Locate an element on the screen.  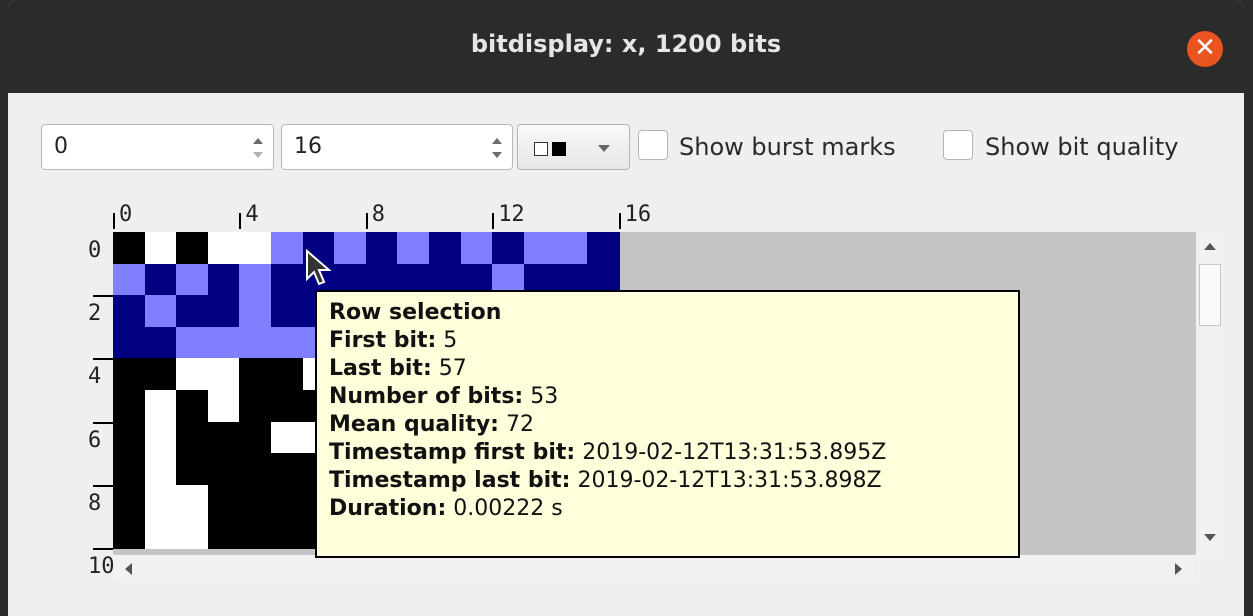
vertical-scroll-thumb is located at coordinates (1210, 295).